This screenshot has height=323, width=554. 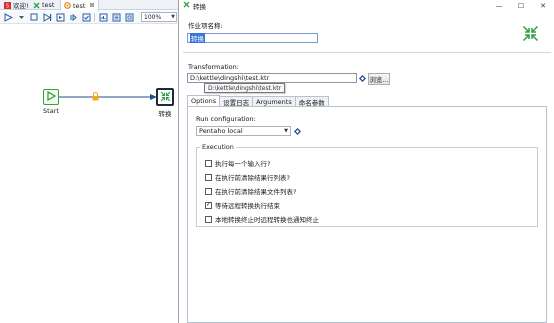 I want to click on welcome-icon: S, so click(x=7, y=5).